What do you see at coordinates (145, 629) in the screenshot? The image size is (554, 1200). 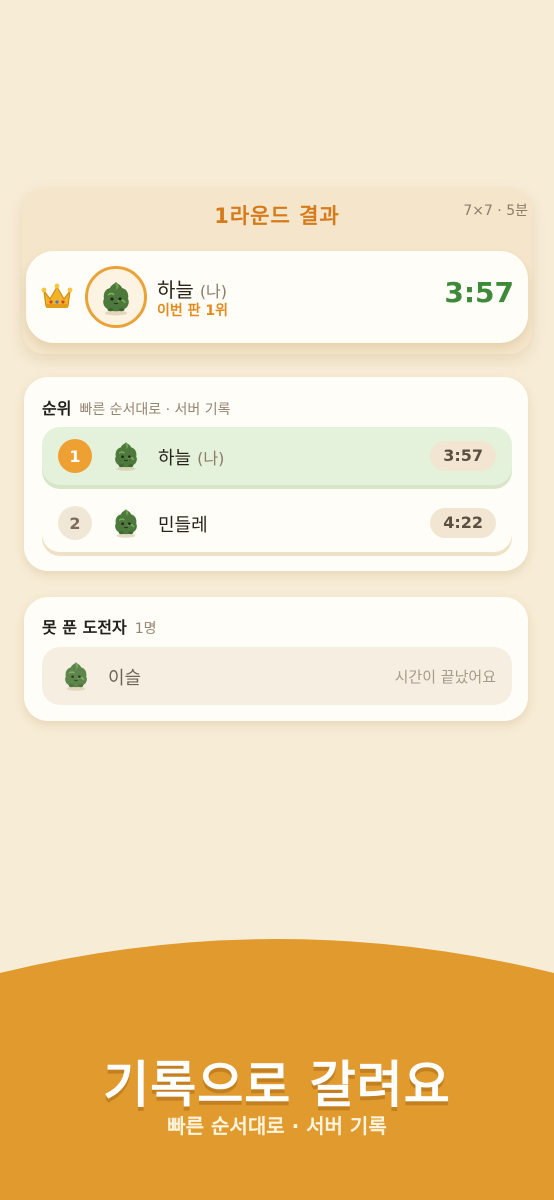 I see `unfinished-count: 1명` at bounding box center [145, 629].